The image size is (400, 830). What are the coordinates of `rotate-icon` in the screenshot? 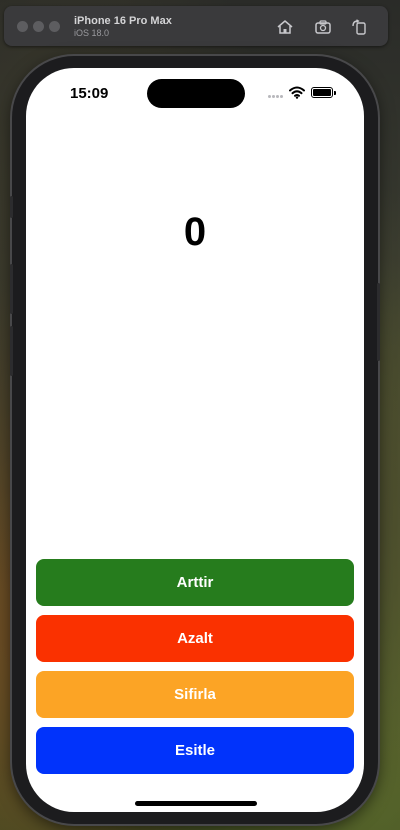 It's located at (359, 27).